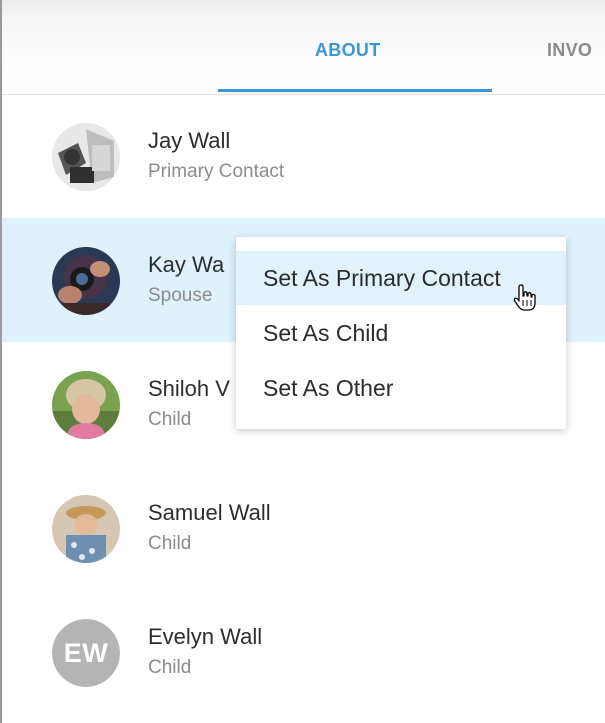  What do you see at coordinates (348, 50) in the screenshot?
I see `tab-about: ABOUT` at bounding box center [348, 50].